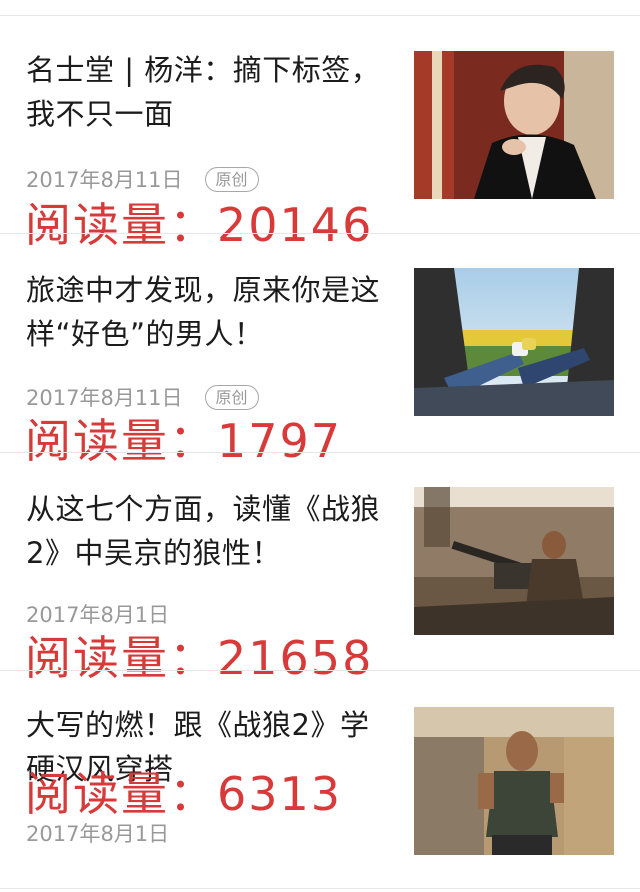 The height and width of the screenshot is (892, 640). What do you see at coordinates (514, 781) in the screenshot?
I see `actor-photo-icon` at bounding box center [514, 781].